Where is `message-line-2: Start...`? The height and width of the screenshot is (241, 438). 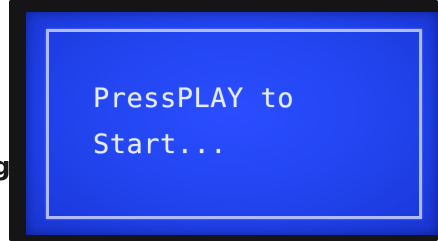 message-line-2: Start... is located at coordinates (160, 144).